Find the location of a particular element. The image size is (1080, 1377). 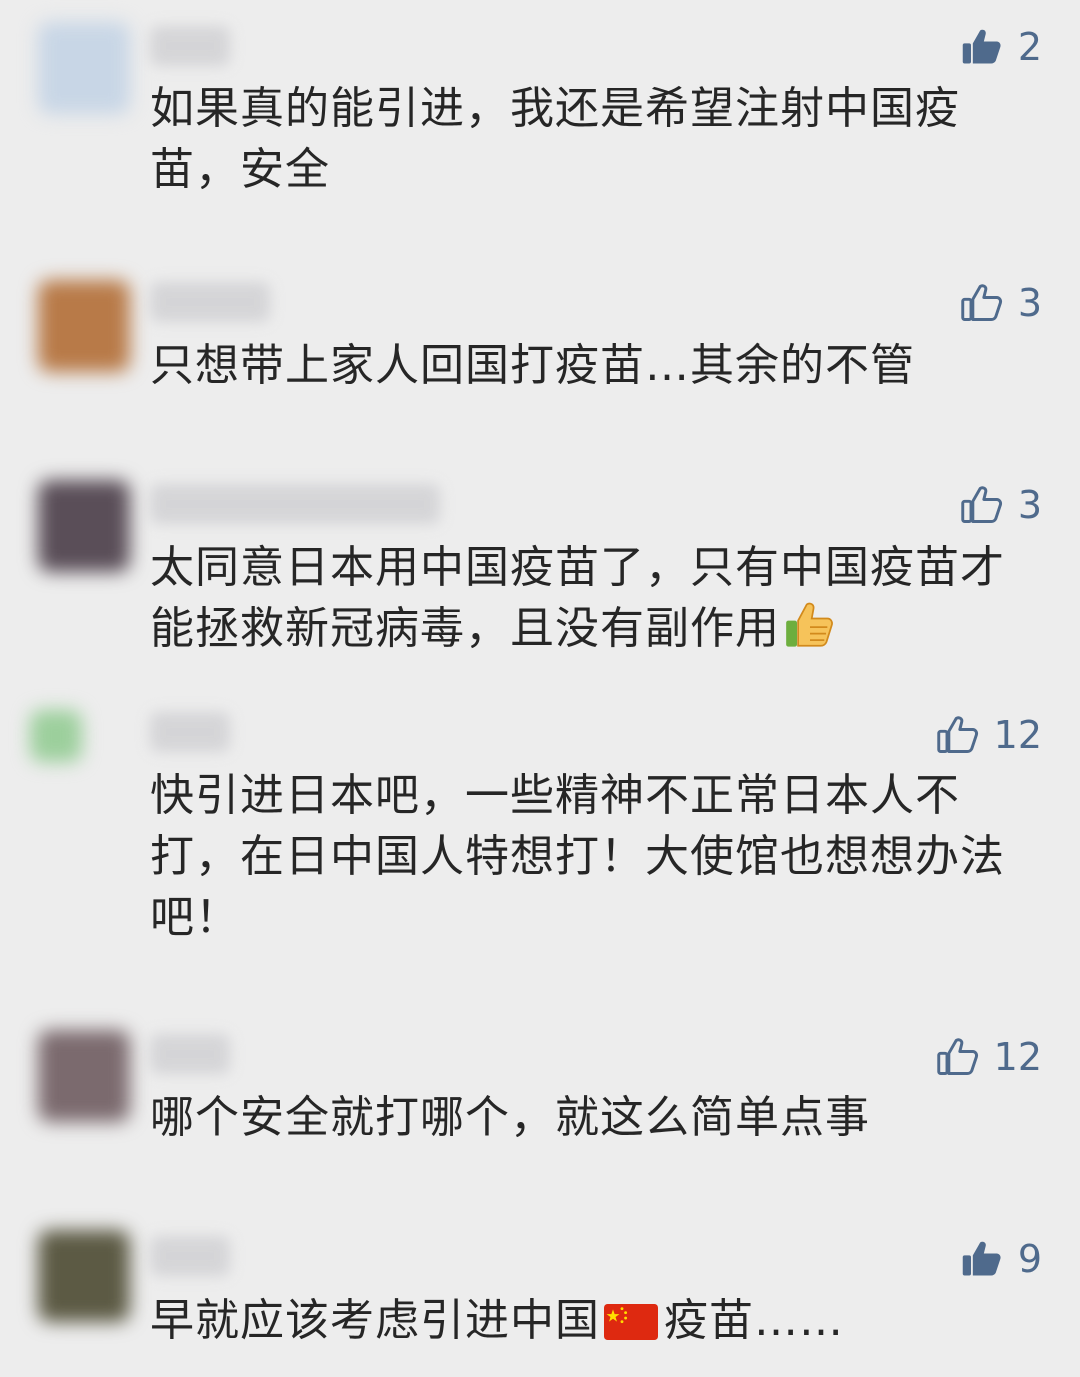

like-button: 2 is located at coordinates (1001, 47).